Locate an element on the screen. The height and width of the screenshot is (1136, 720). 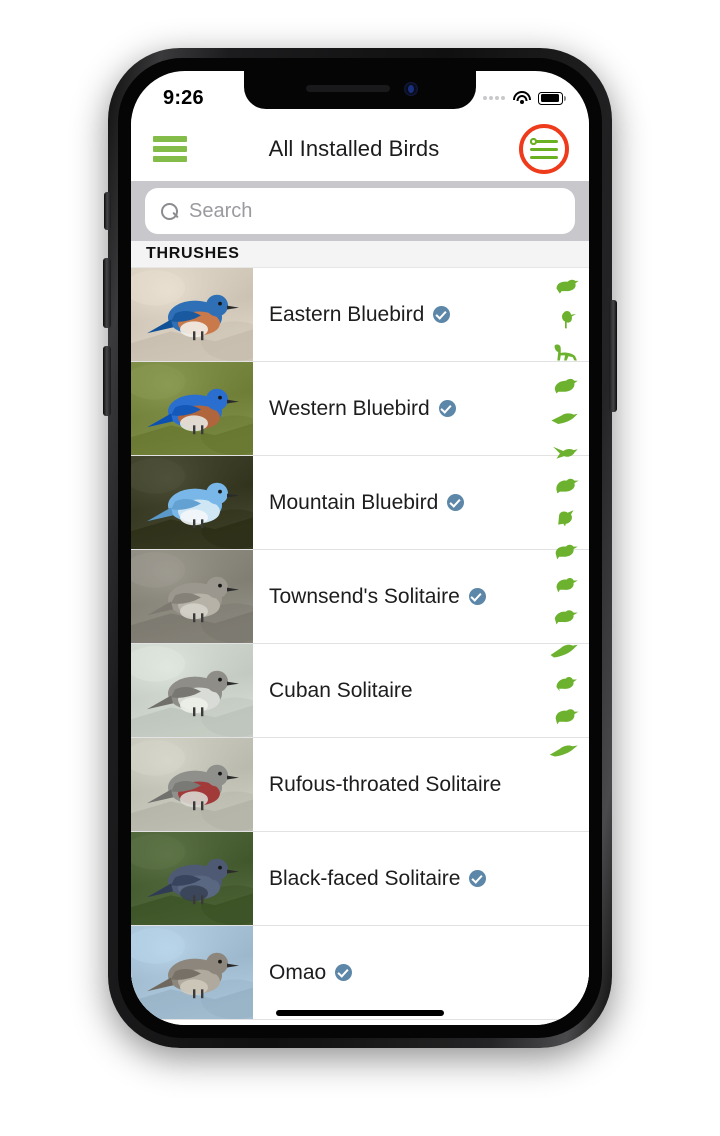
heron-silhouette-icon is located at coordinates (565, 319).